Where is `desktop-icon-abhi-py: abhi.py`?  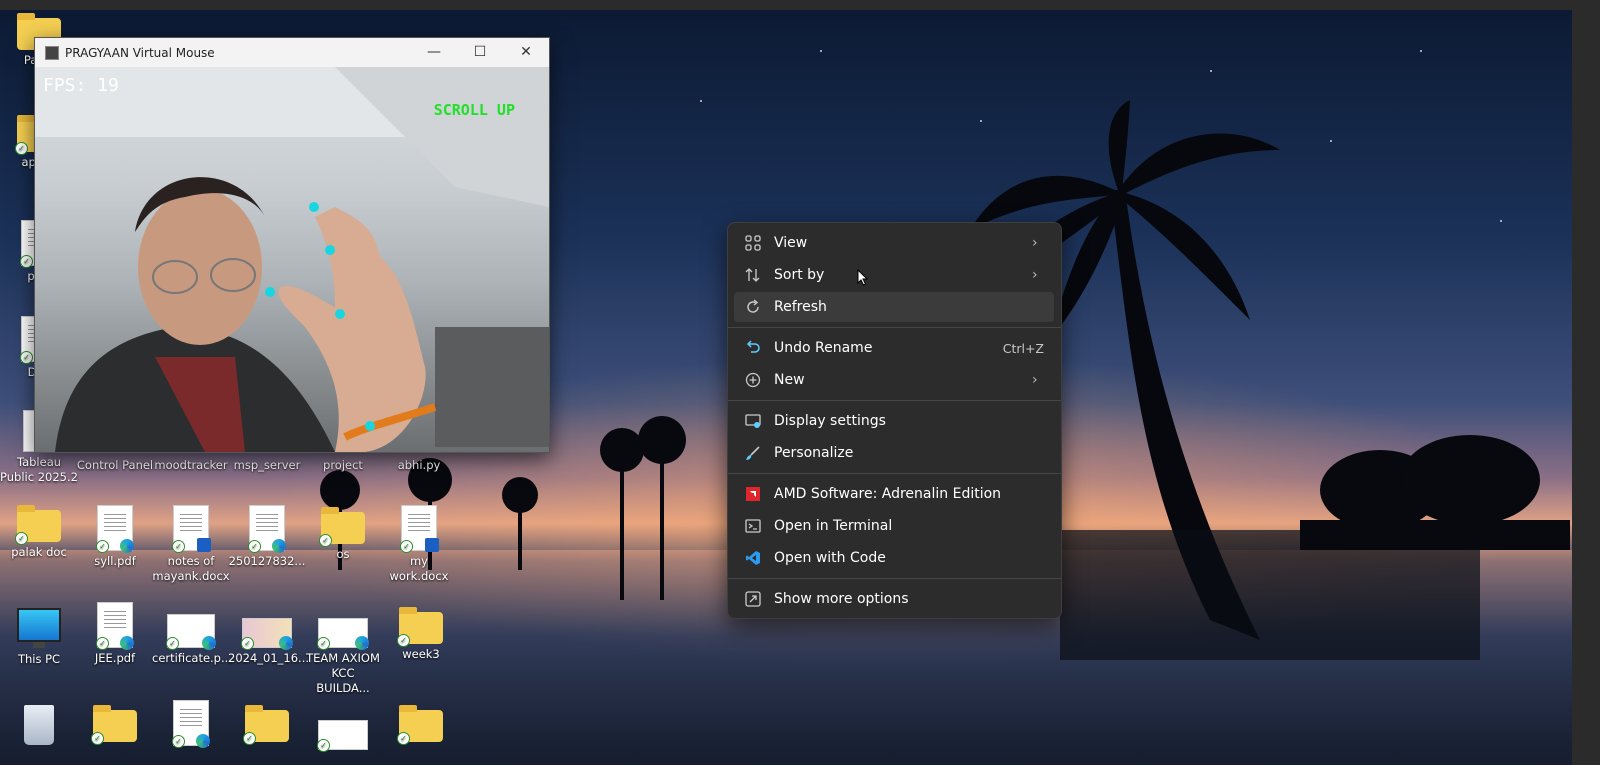
desktop-icon-abhi-py: abhi.py is located at coordinates (419, 465).